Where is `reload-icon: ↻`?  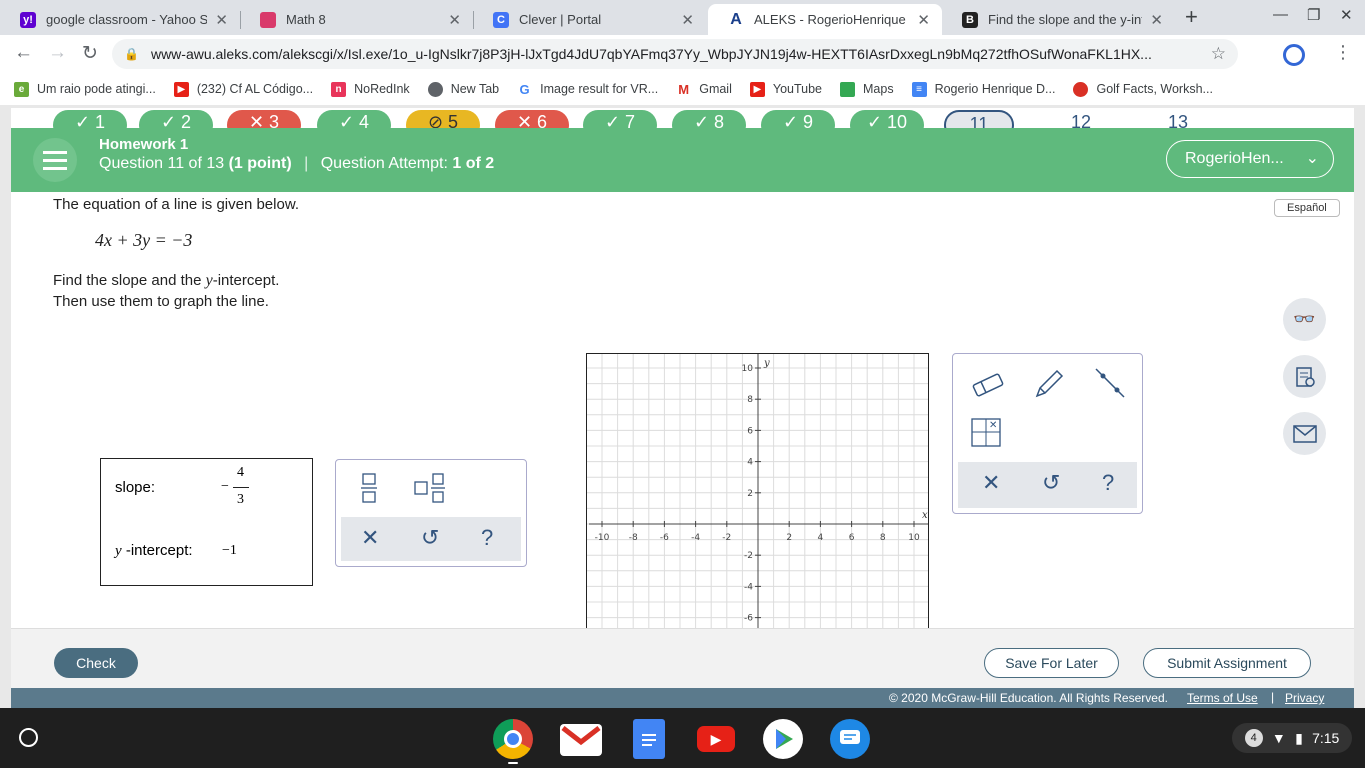
reload-icon: ↻ is located at coordinates (90, 53).